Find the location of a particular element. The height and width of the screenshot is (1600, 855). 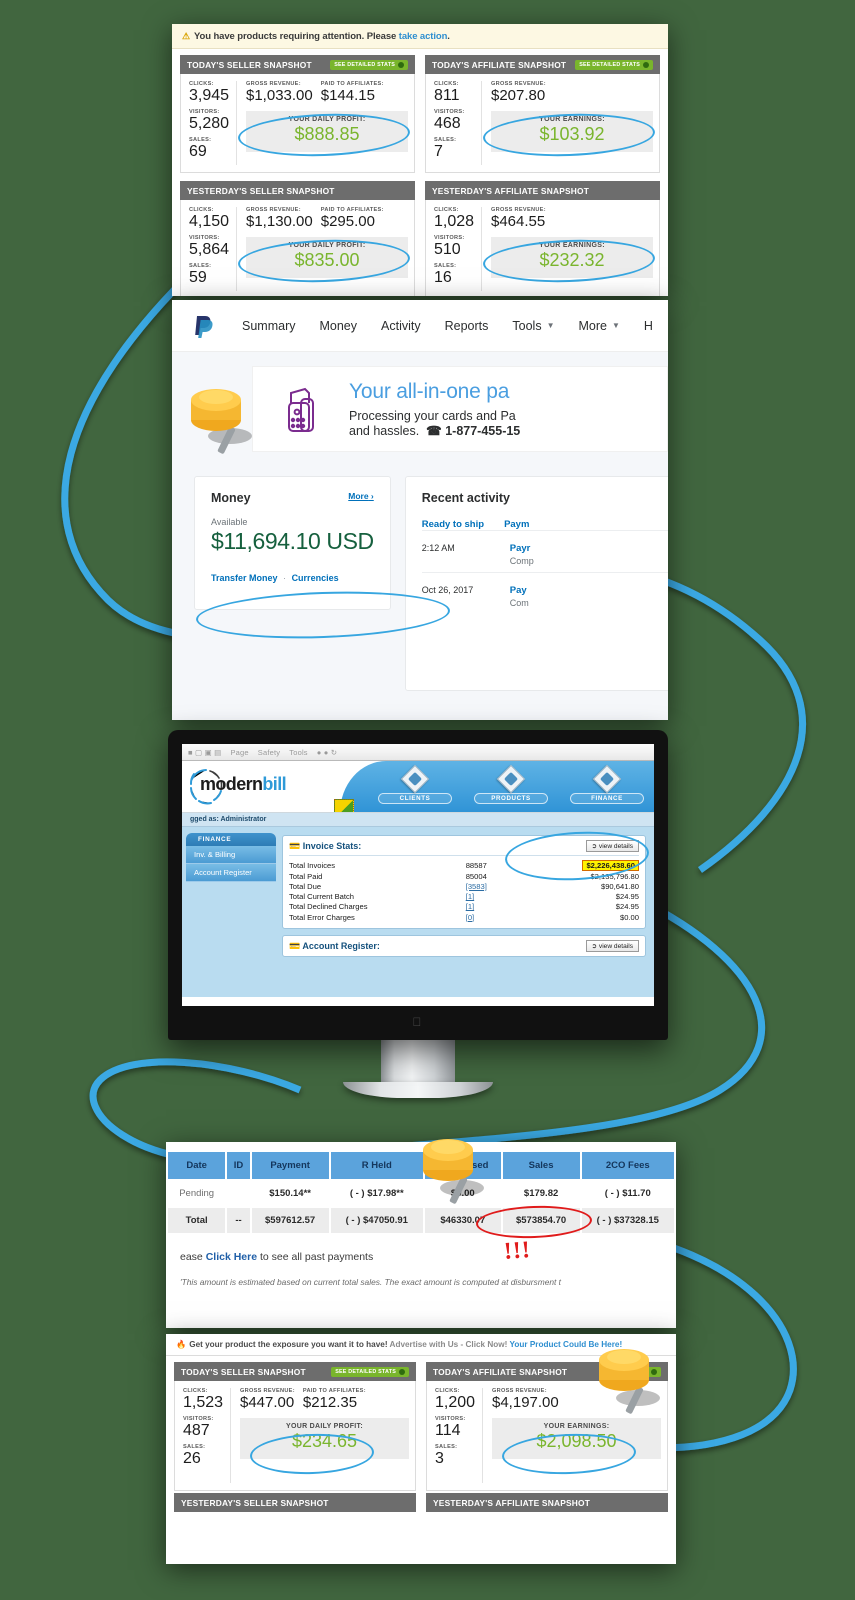

col-sales: Sales is located at coordinates (541, 1165).